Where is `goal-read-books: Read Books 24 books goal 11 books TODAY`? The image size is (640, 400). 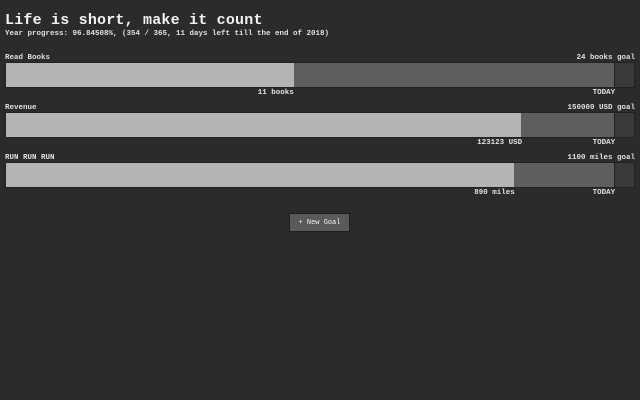
goal-read-books: Read Books 24 books goal 11 books TODAY is located at coordinates (320, 75).